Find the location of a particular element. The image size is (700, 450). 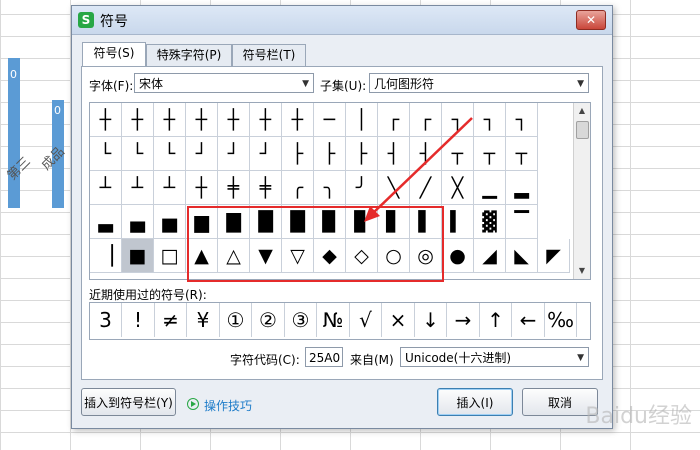

symbol-cell: ╳ is located at coordinates (458, 188).